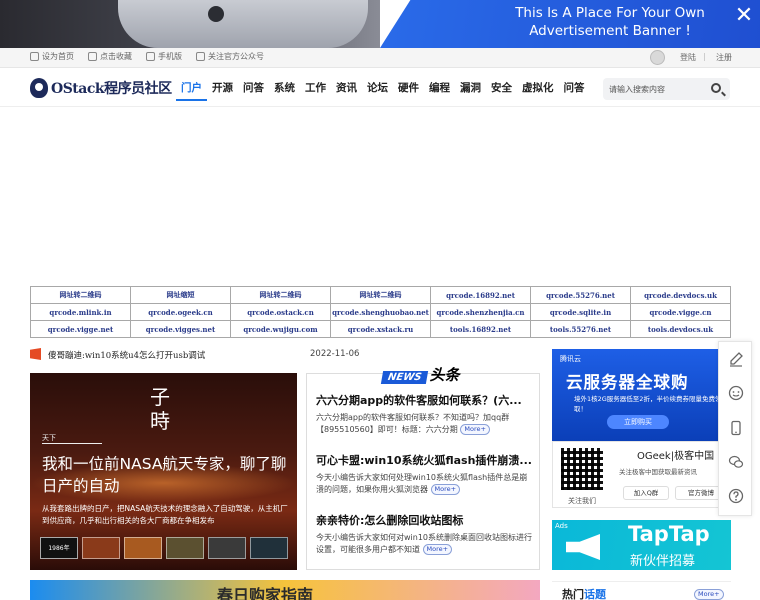 Image resolution: width=760 pixels, height=600 pixels. I want to click on table-link: qrcode.ogeek.cn, so click(180, 312).